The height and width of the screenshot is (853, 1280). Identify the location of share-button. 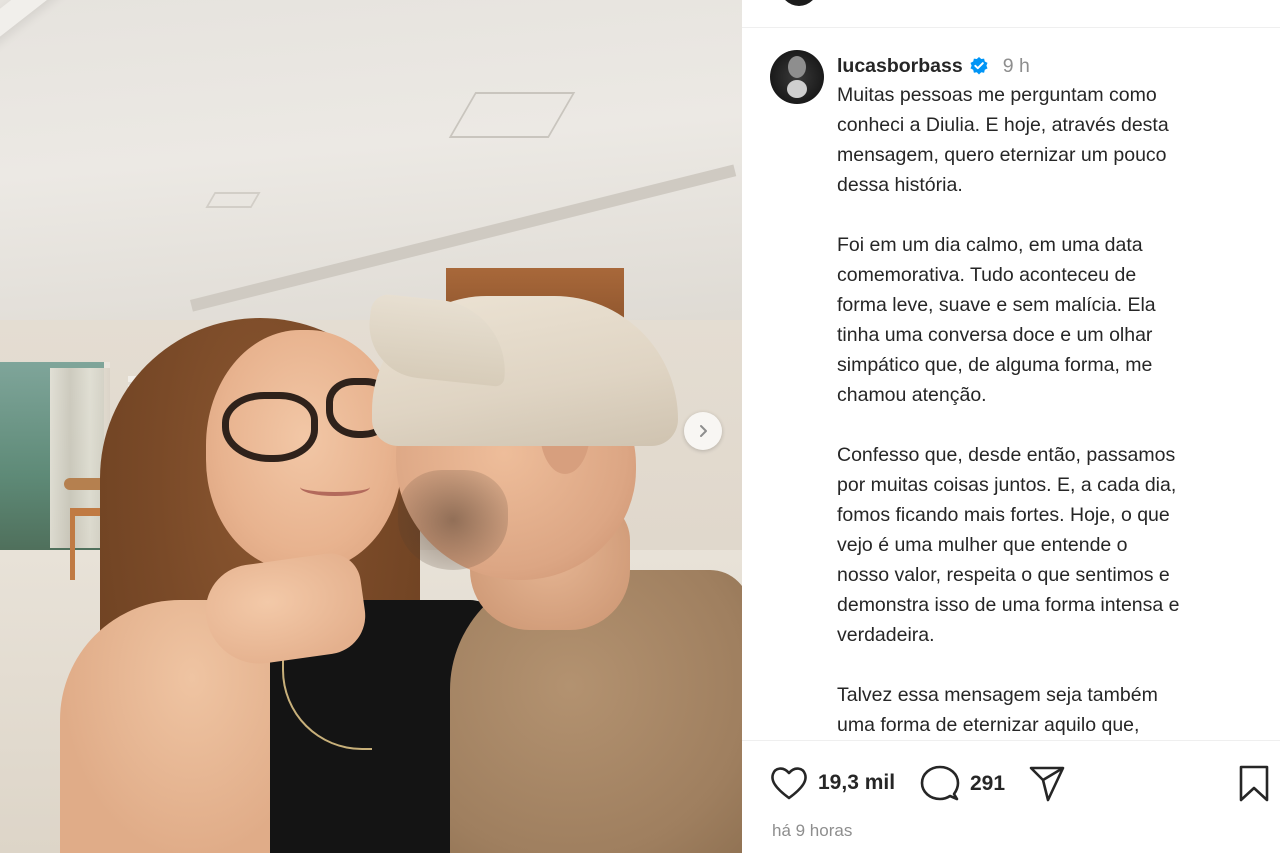
(1047, 784).